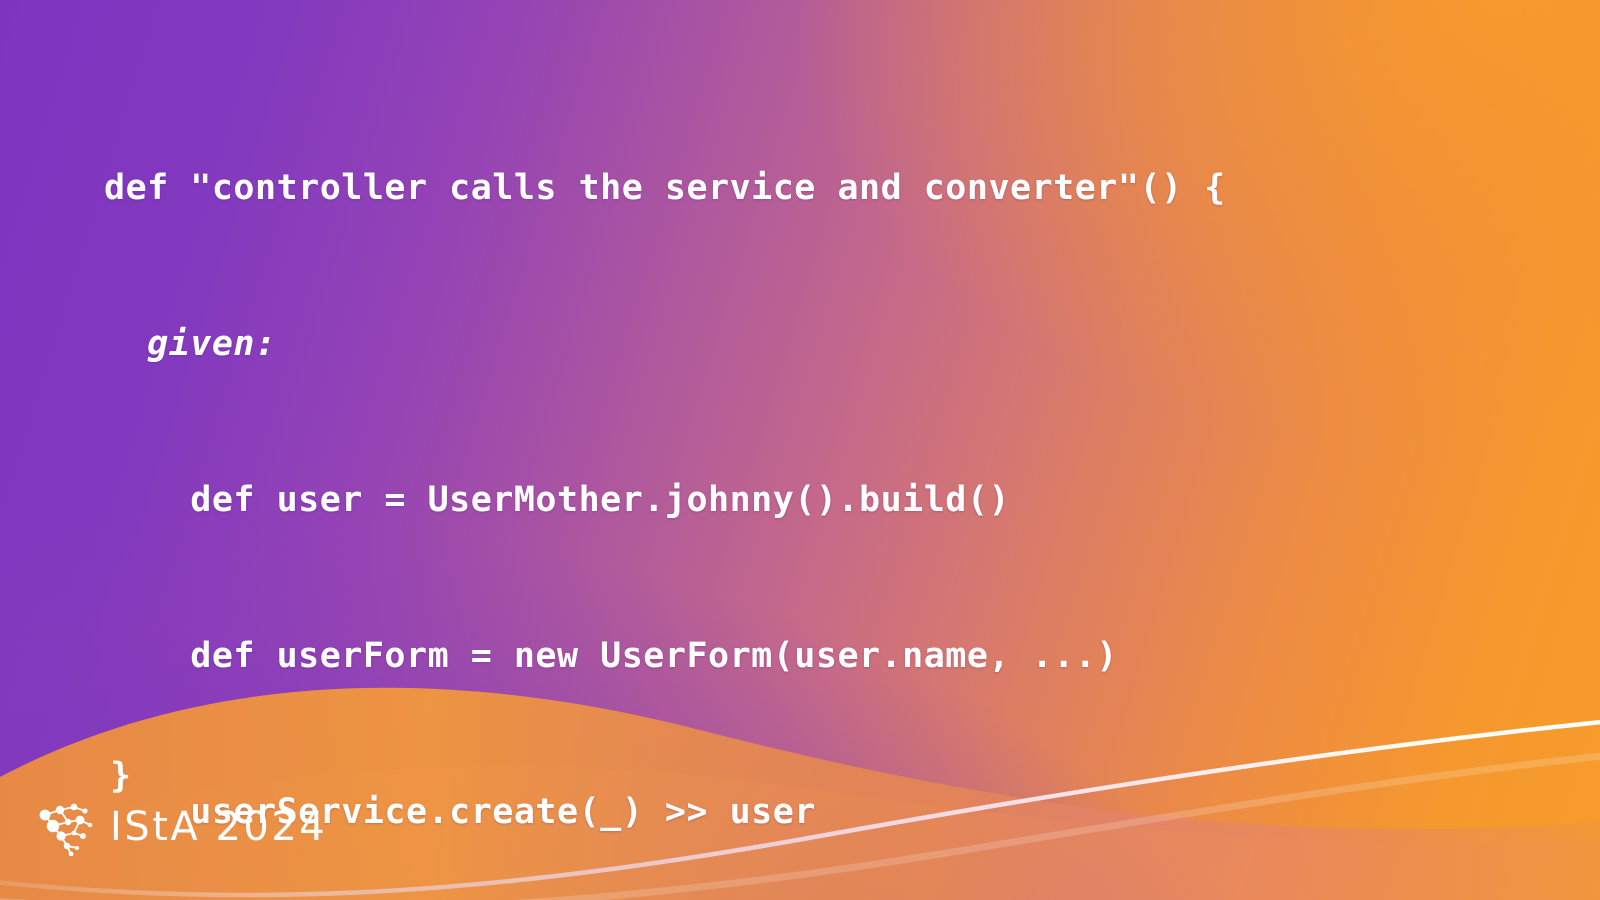 The image size is (1600, 900). What do you see at coordinates (557, 500) in the screenshot?
I see `code-line: def user = UserMother.johnny().build()` at bounding box center [557, 500].